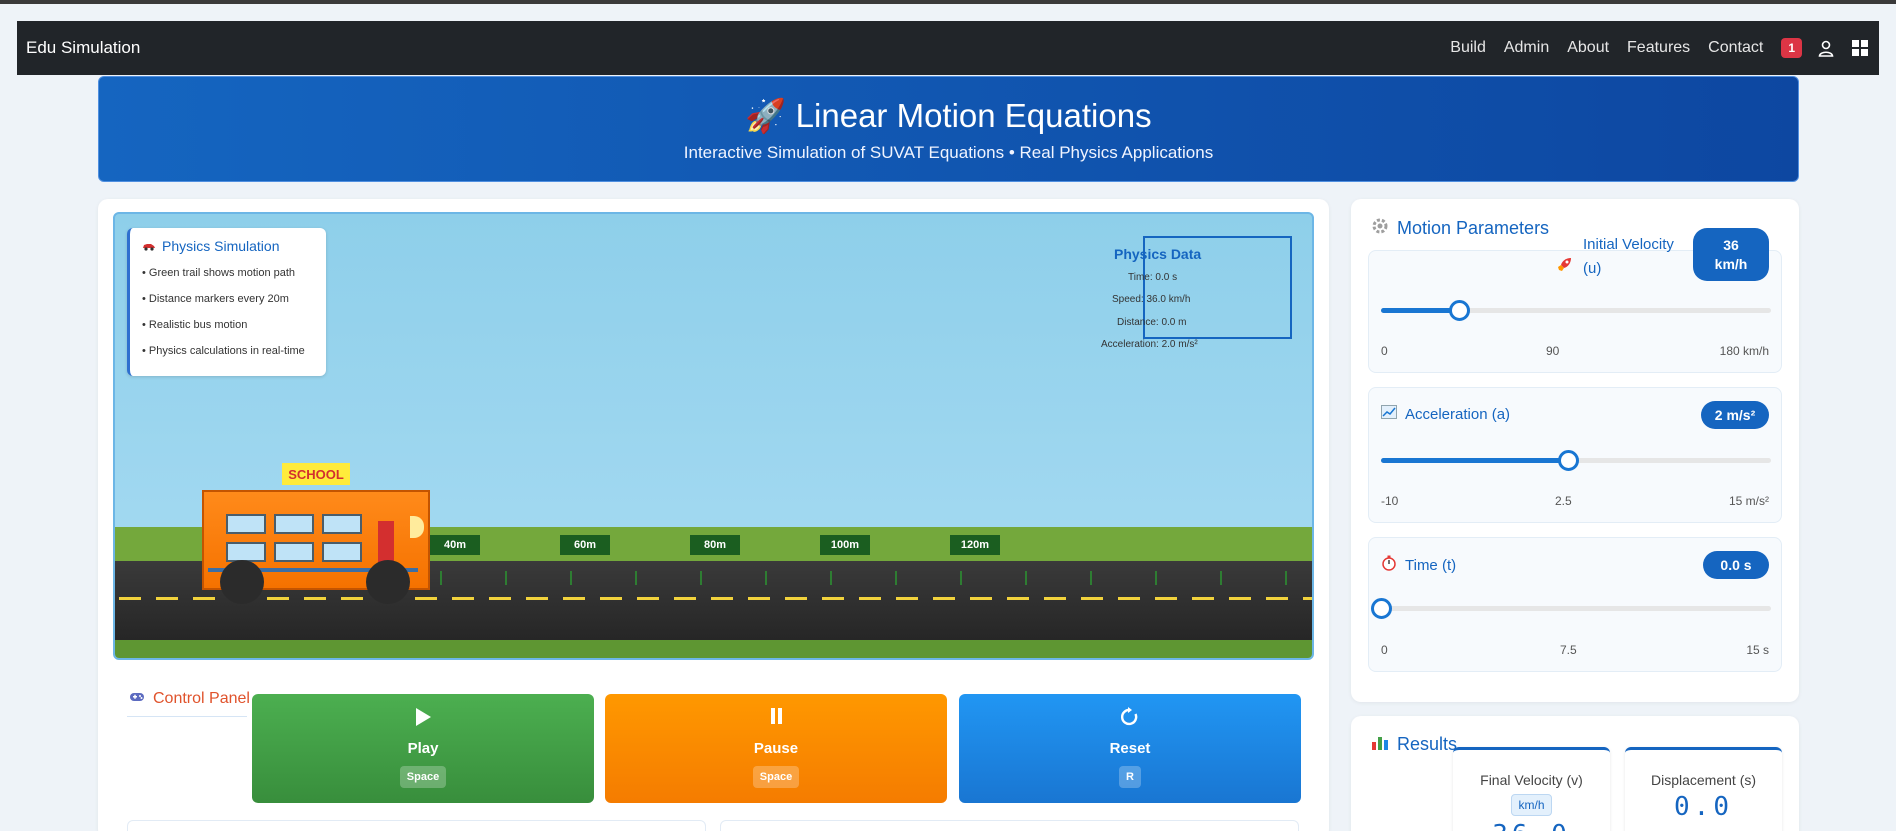  Describe the element at coordinates (776, 777) in the screenshot. I see `pause-shortcut: Space` at that location.